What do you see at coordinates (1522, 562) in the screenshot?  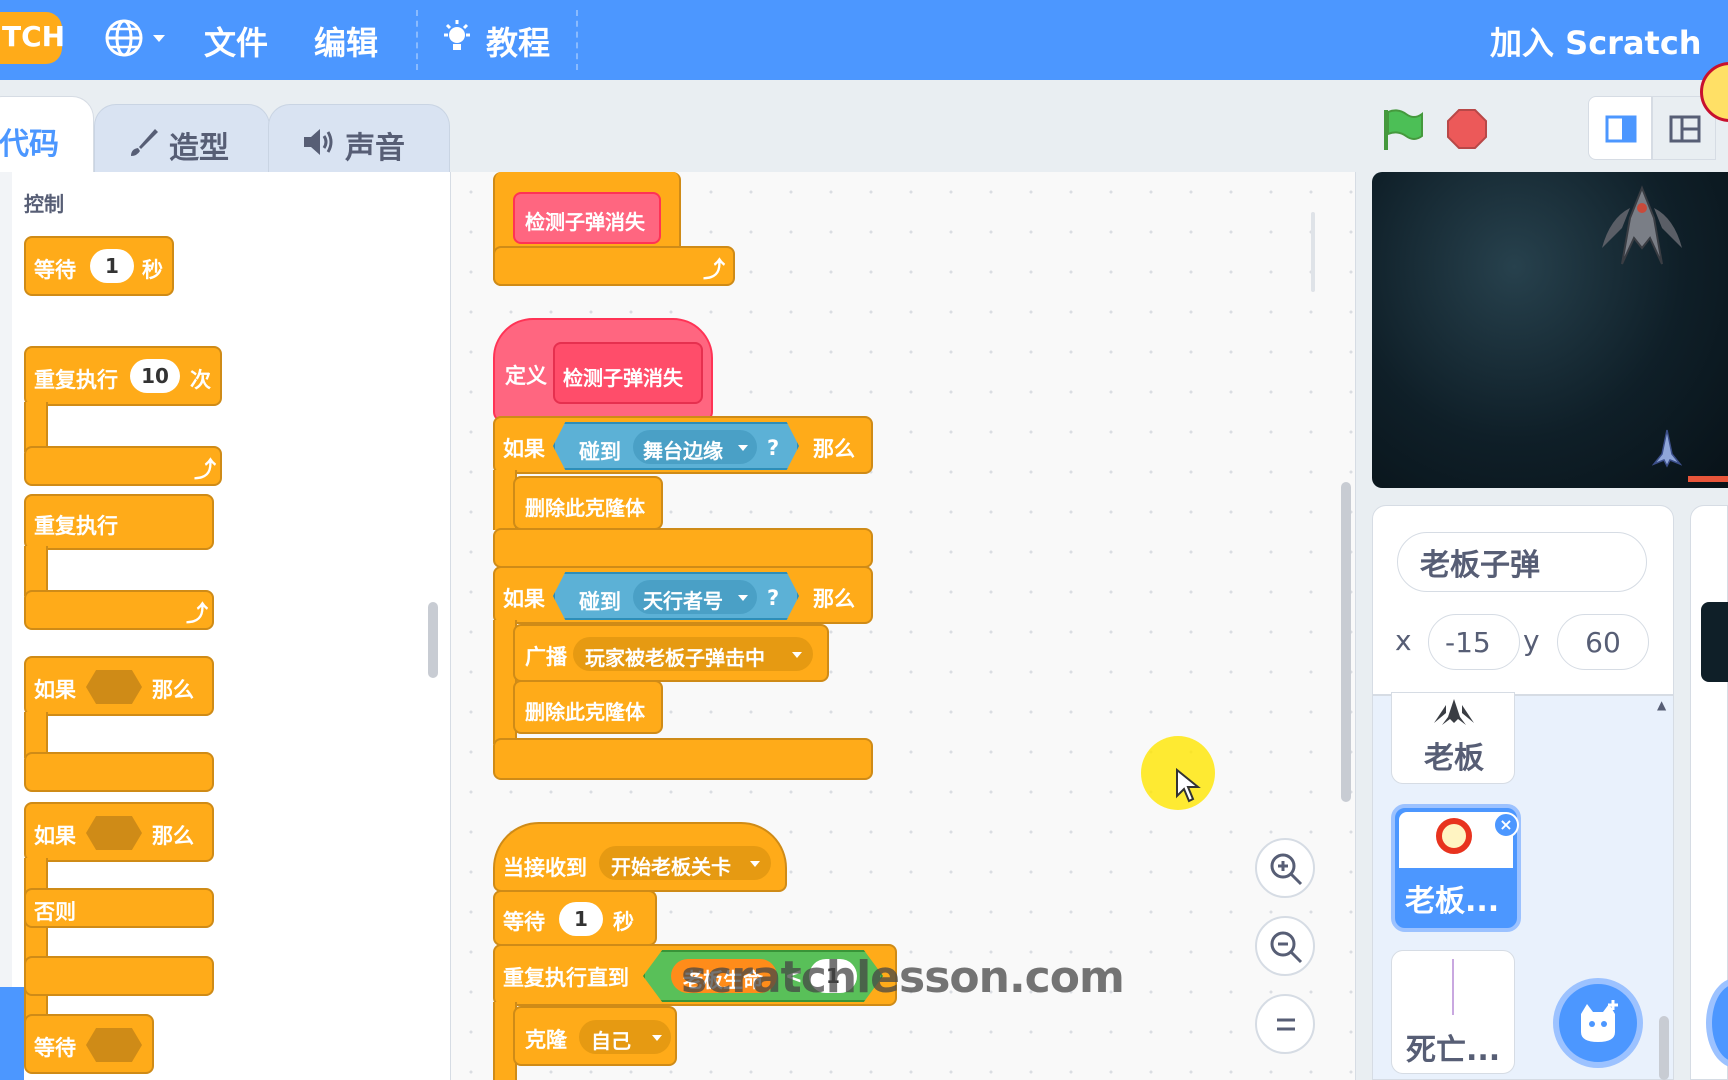 I see `sprite-name-input` at bounding box center [1522, 562].